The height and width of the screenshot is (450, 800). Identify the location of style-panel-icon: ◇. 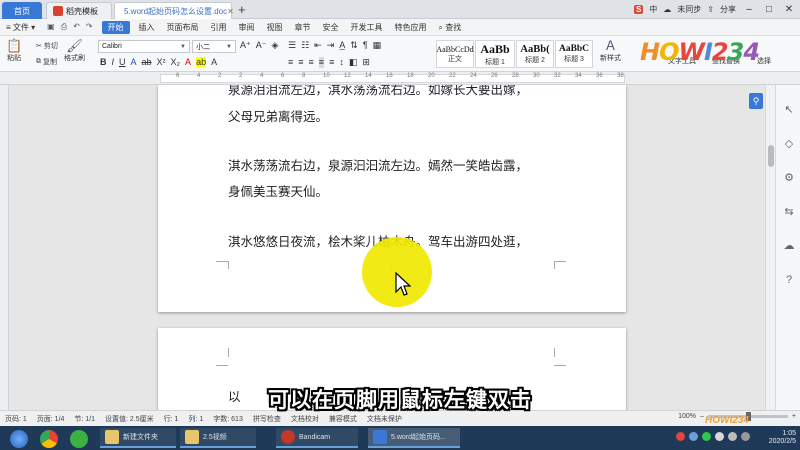
(789, 144).